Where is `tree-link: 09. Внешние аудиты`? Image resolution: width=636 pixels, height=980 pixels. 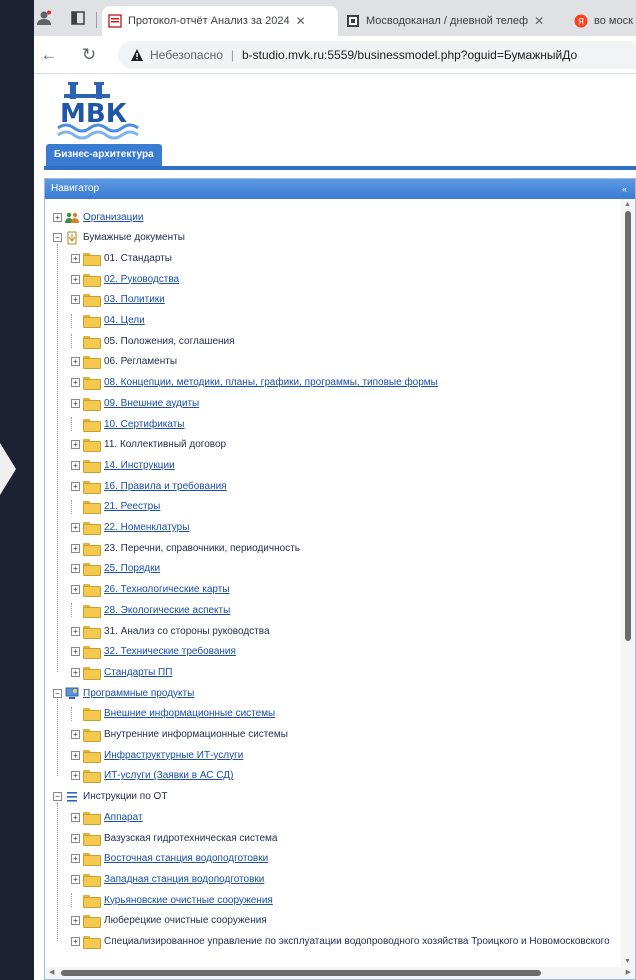
tree-link: 09. Внешние аудиты is located at coordinates (151, 403).